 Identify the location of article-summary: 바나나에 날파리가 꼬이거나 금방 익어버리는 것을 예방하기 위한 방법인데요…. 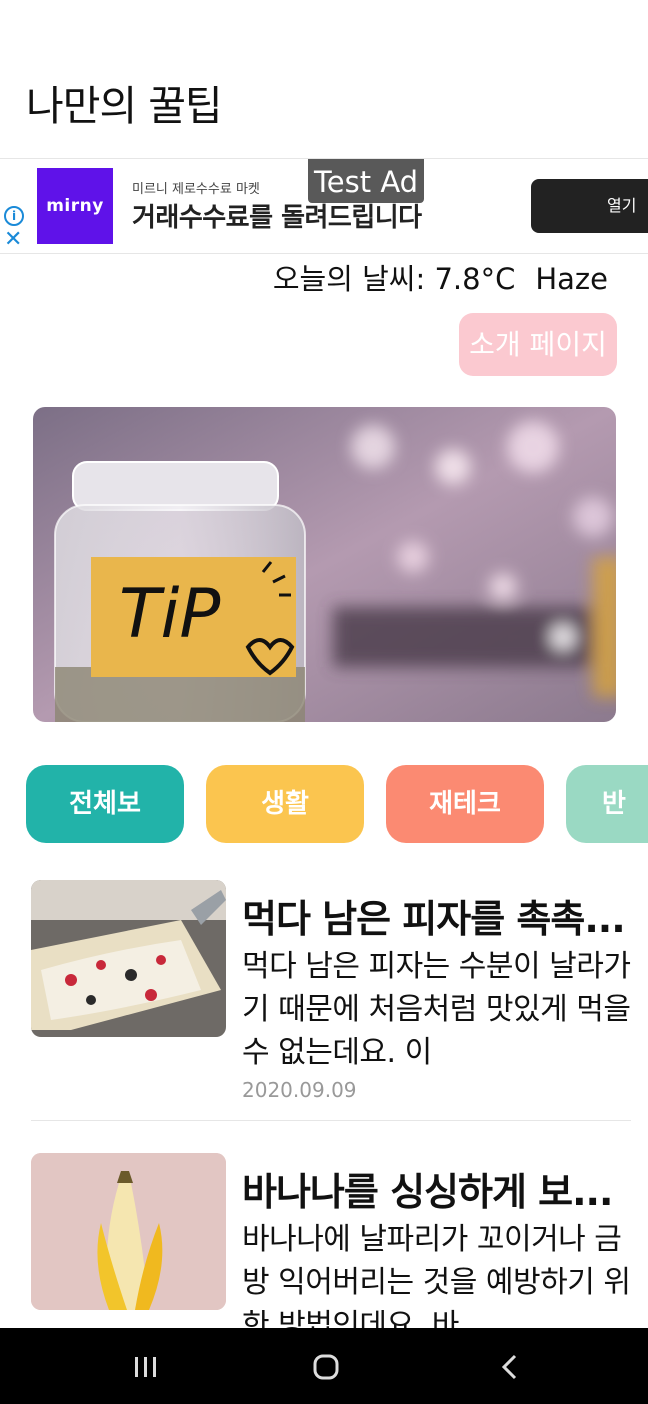
(436, 1275).